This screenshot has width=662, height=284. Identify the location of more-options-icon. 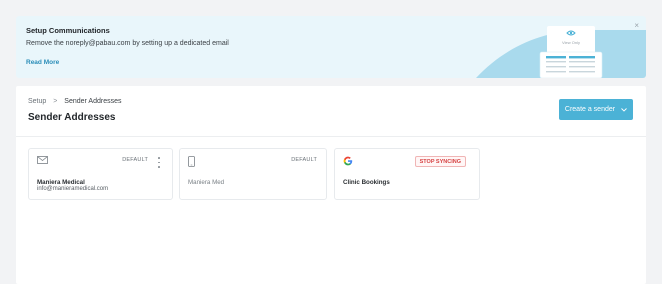
(159, 162).